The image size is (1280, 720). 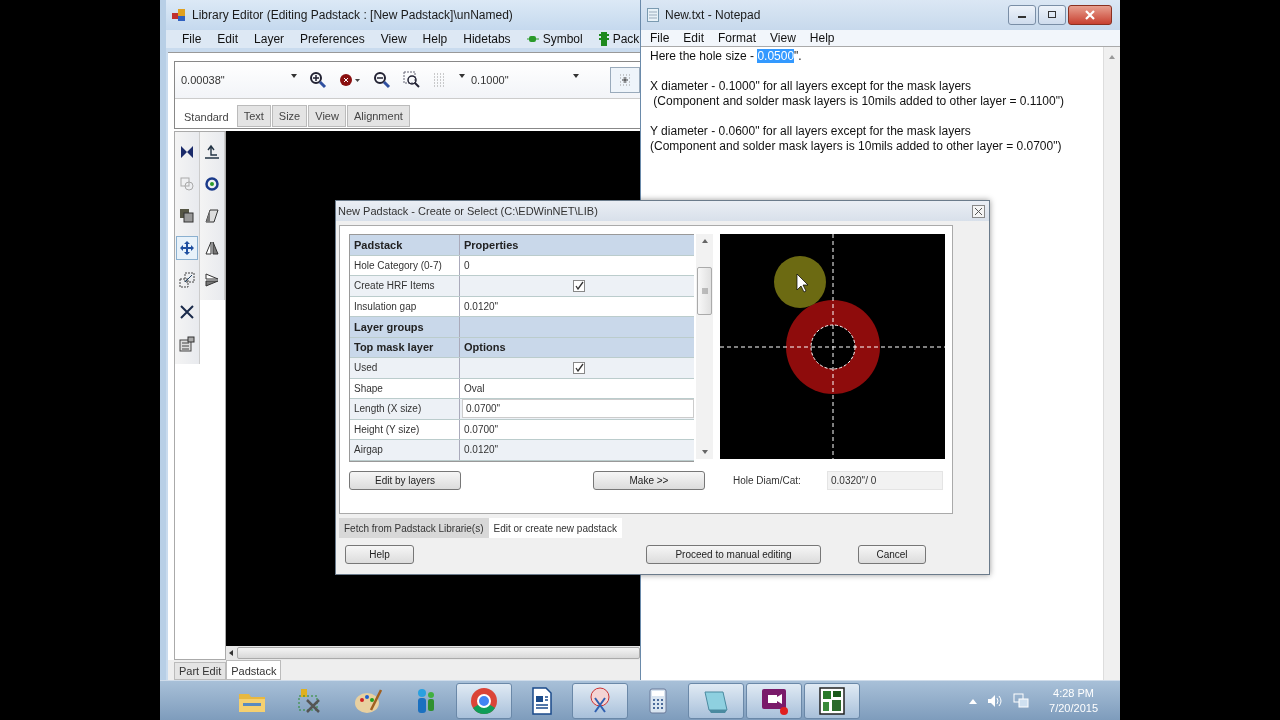 What do you see at coordinates (405, 347) in the screenshot?
I see `group-header: Top mask layer` at bounding box center [405, 347].